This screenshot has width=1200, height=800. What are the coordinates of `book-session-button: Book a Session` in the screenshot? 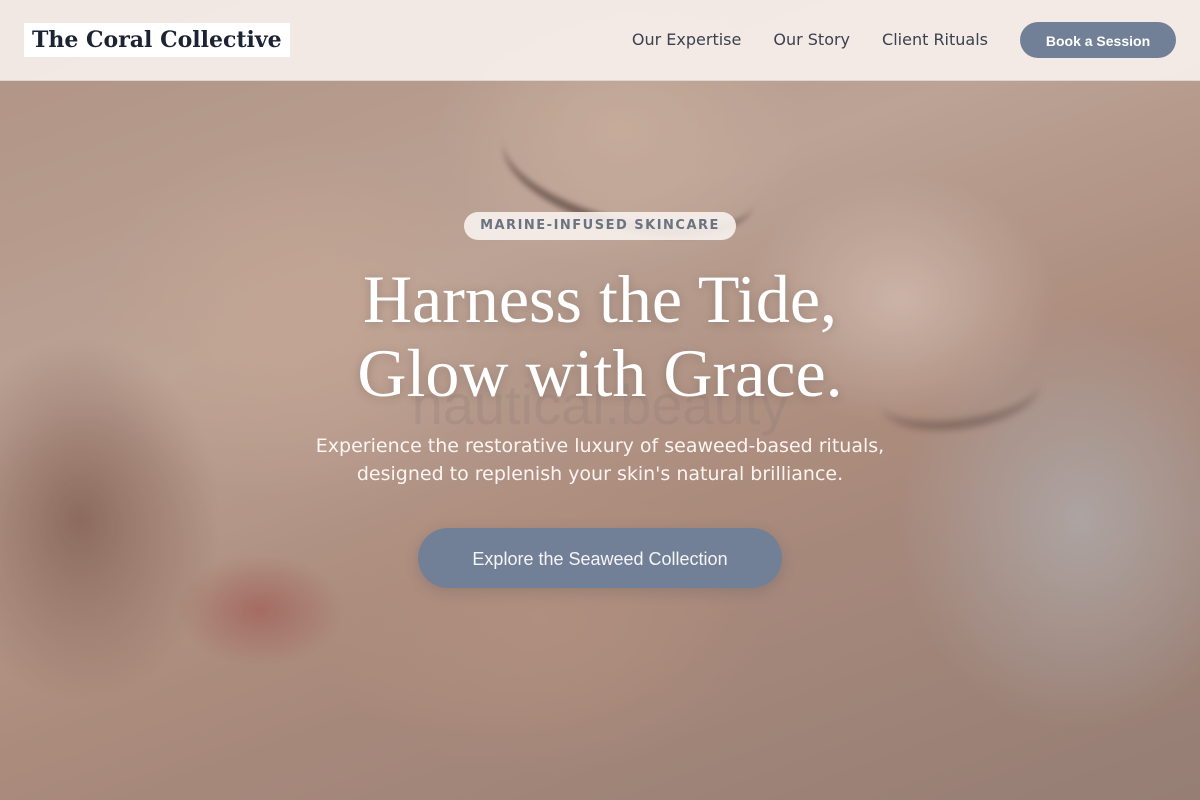 It's located at (1098, 40).